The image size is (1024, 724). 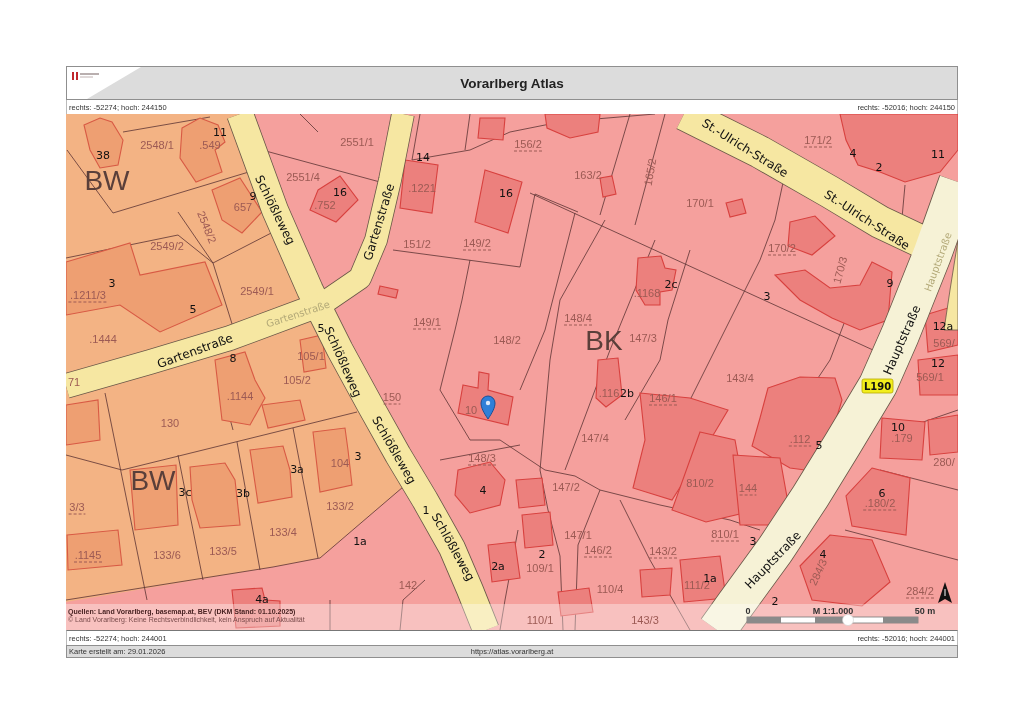 What do you see at coordinates (748, 611) in the screenshot?
I see `scale-label: 0` at bounding box center [748, 611].